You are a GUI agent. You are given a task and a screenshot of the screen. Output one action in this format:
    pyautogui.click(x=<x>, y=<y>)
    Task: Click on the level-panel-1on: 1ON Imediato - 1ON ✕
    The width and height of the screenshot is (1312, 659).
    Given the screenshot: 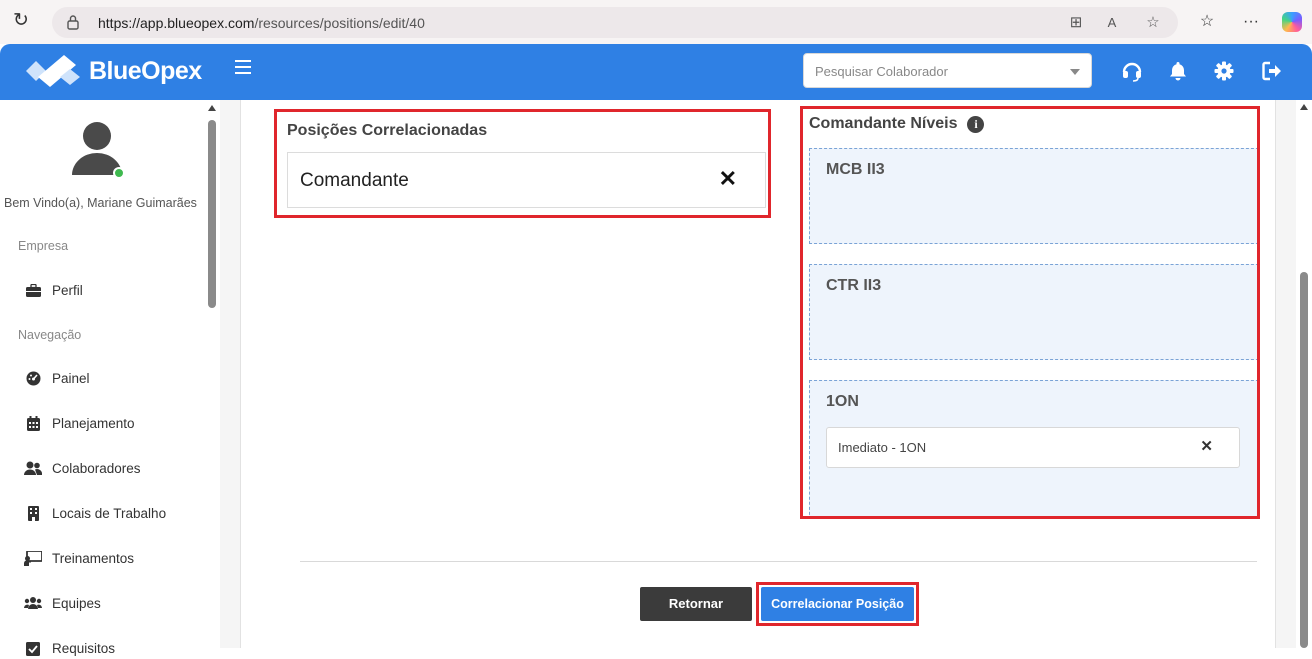 What is the action you would take?
    pyautogui.click(x=1033, y=448)
    